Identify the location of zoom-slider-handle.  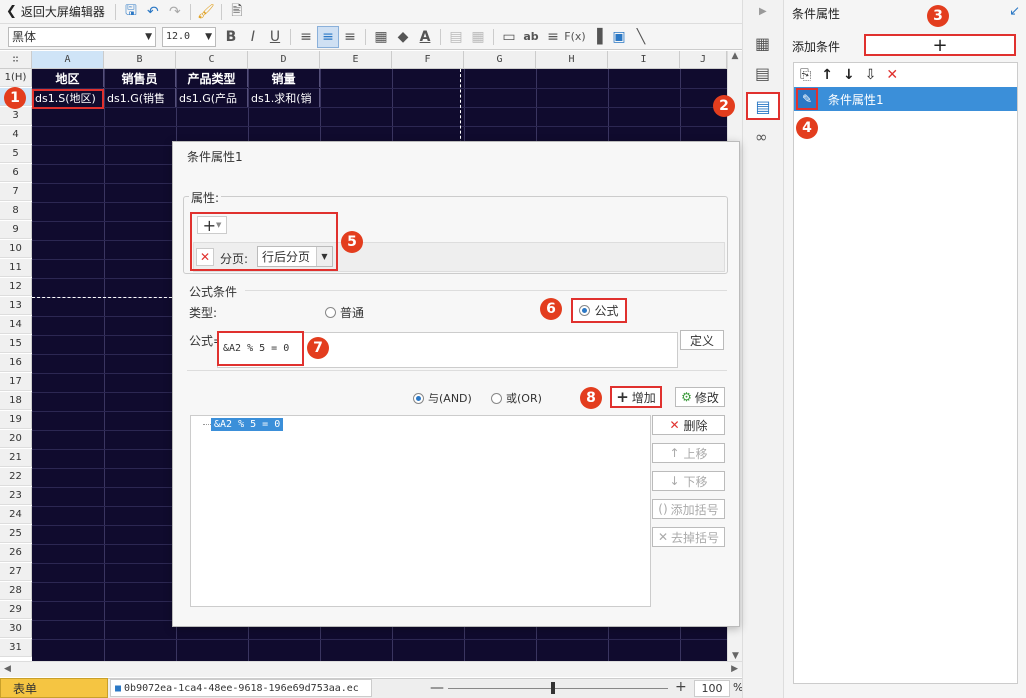
(553, 688).